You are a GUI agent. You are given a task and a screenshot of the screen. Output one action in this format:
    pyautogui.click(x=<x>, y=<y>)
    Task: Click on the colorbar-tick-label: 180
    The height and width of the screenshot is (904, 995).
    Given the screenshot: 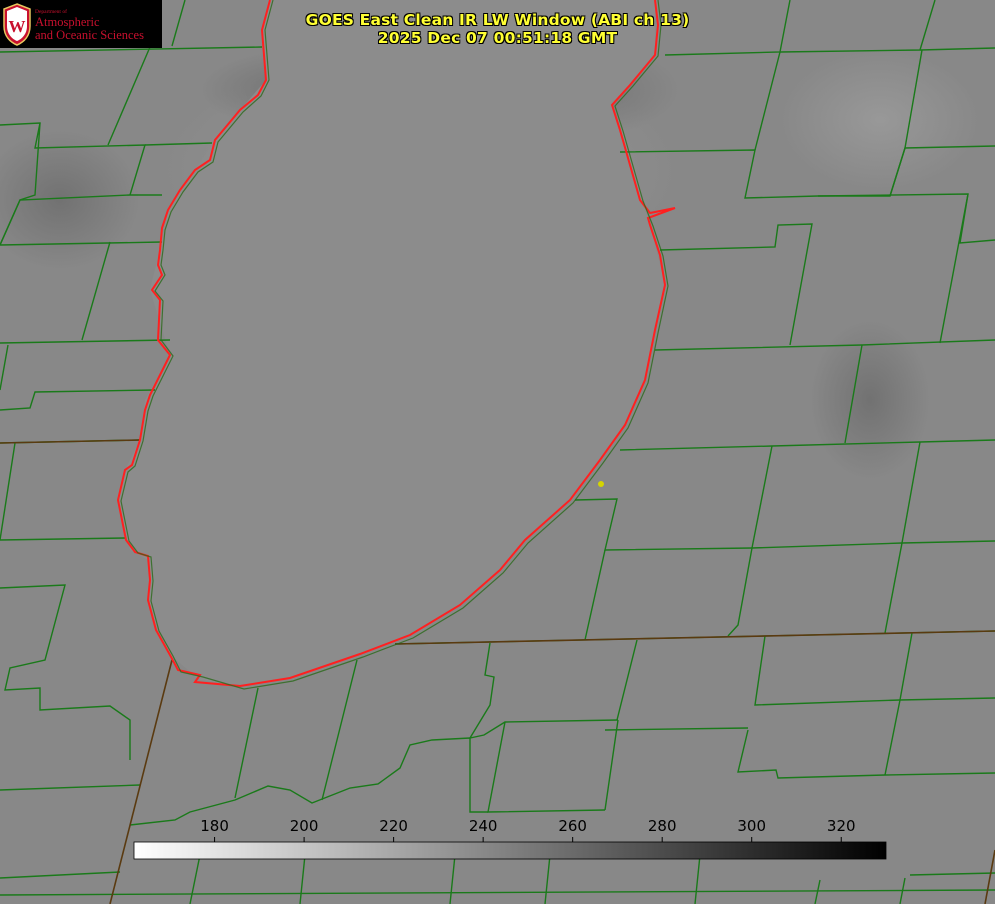 What is the action you would take?
    pyautogui.click(x=214, y=826)
    